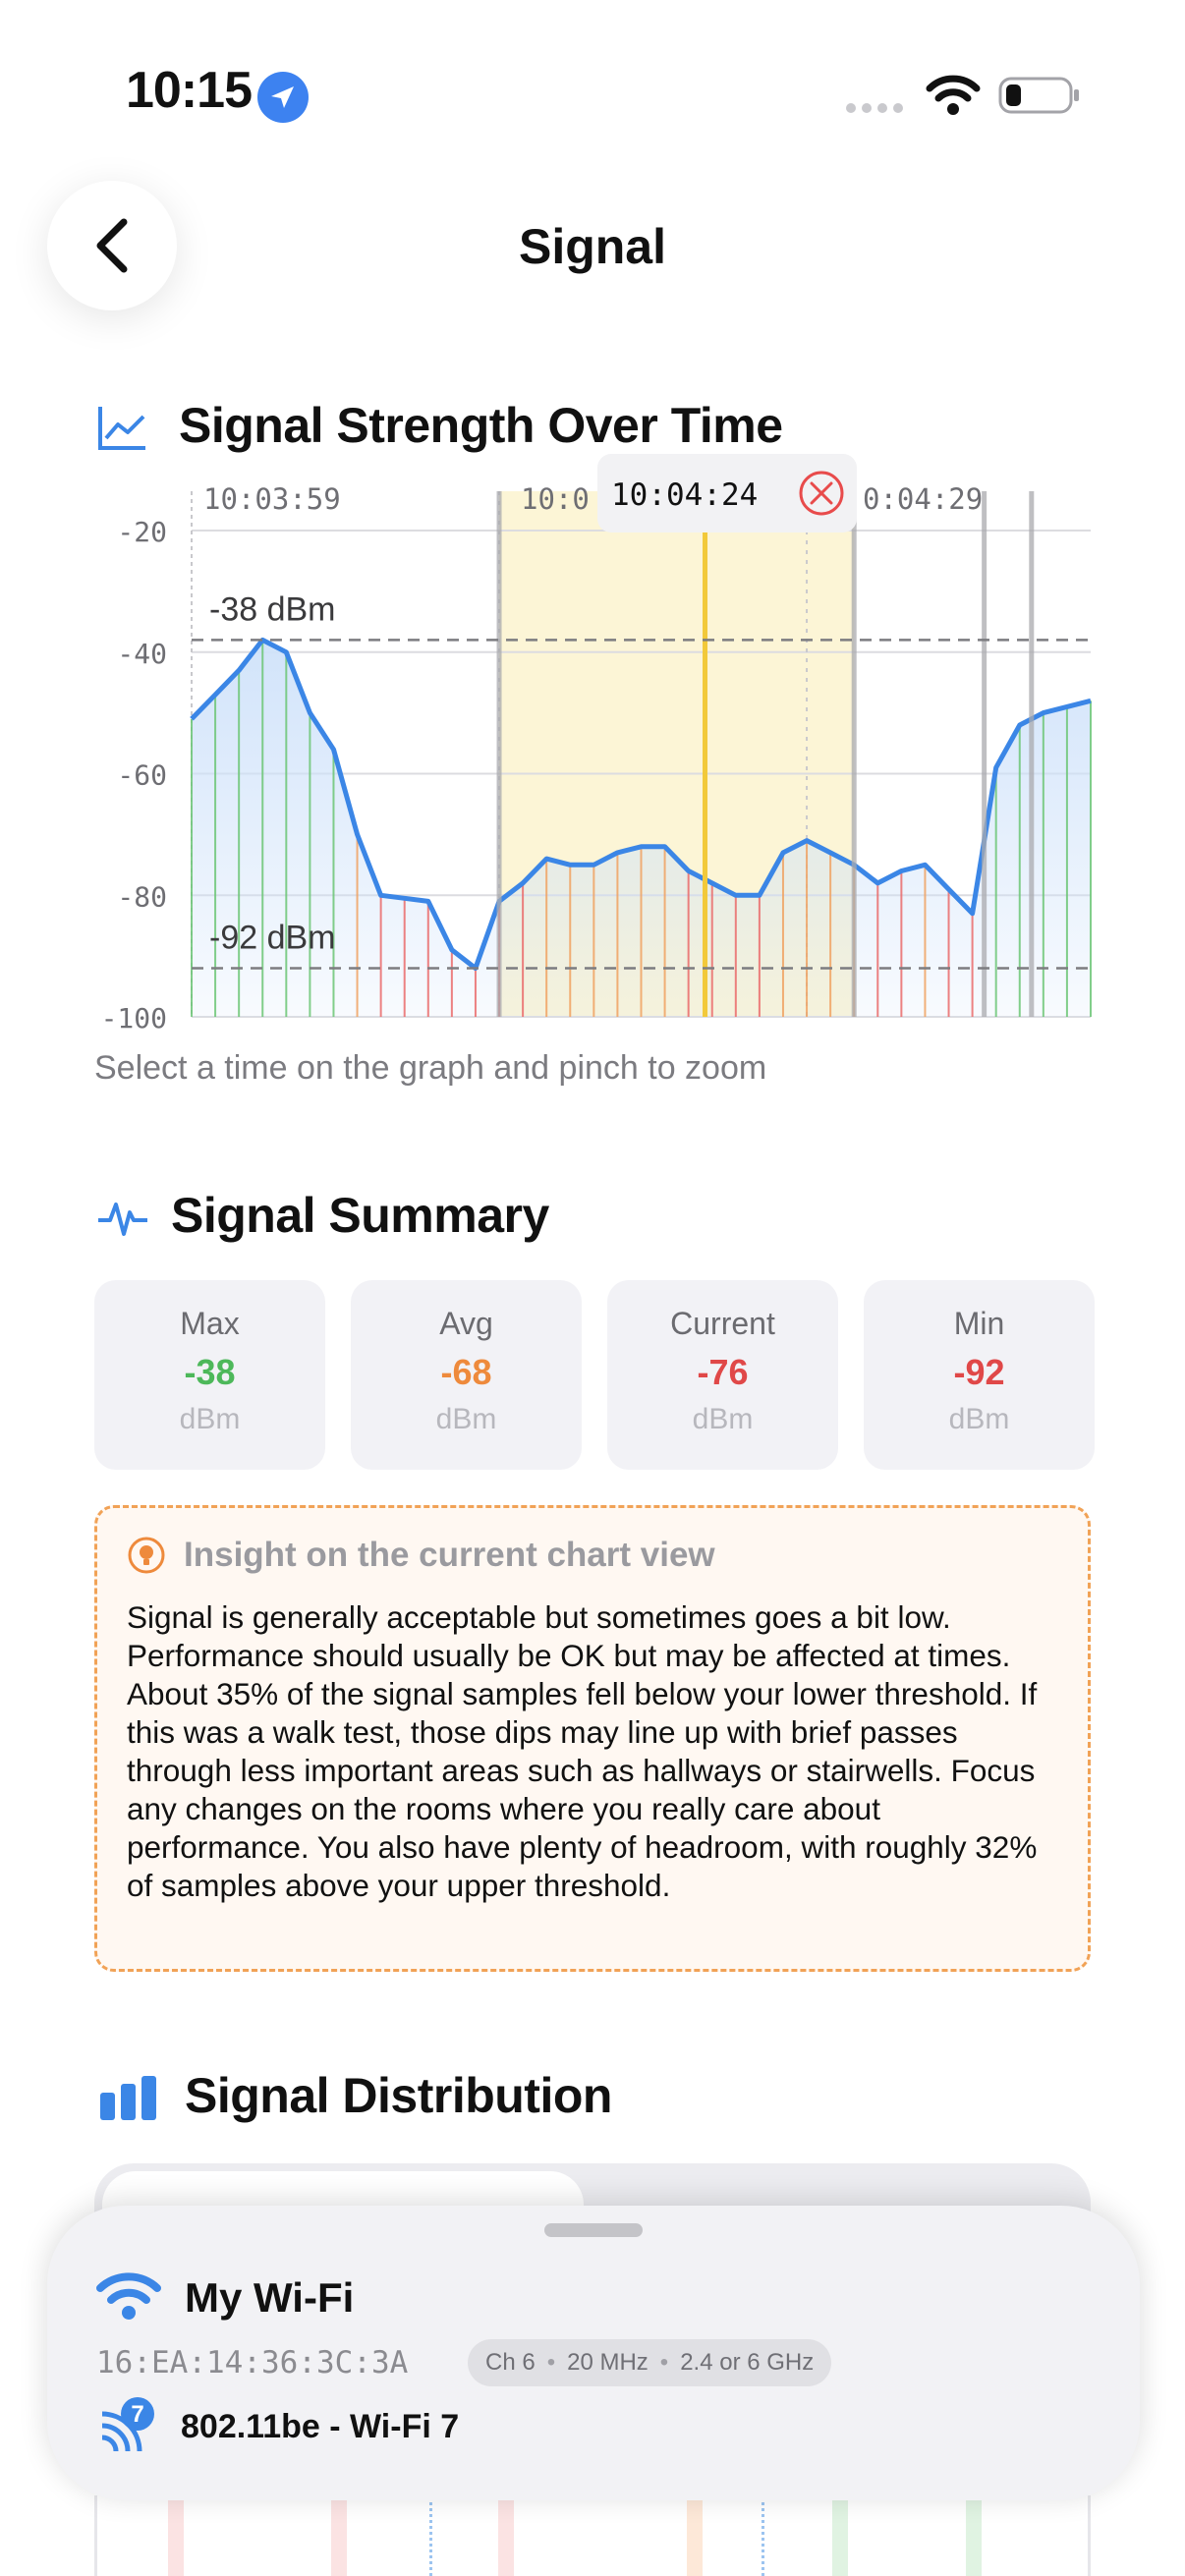  I want to click on bar-chart-icon, so click(128, 2098).